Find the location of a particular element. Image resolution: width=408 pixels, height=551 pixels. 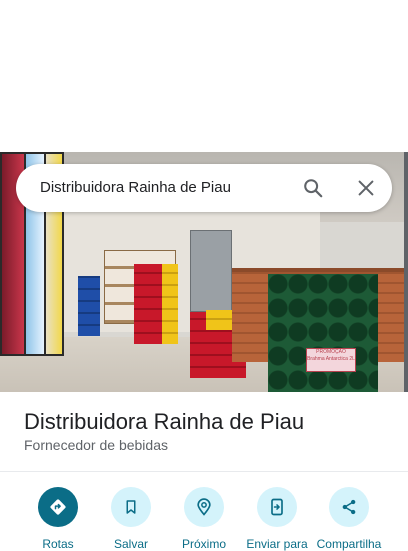

send-to-phone-icon is located at coordinates (277, 507).